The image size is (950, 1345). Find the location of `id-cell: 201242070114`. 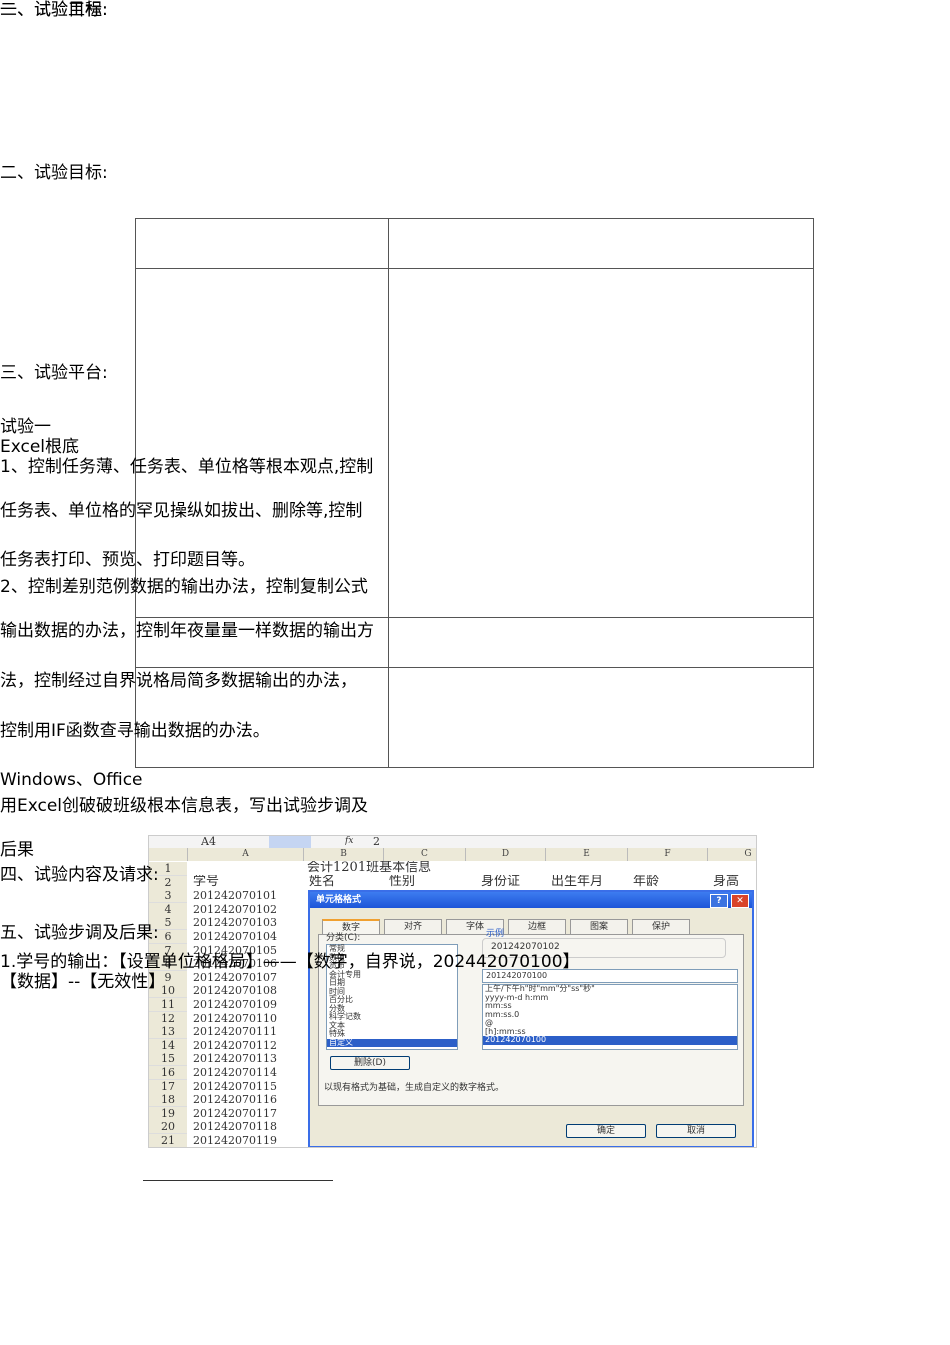

id-cell: 201242070114 is located at coordinates (235, 1072).